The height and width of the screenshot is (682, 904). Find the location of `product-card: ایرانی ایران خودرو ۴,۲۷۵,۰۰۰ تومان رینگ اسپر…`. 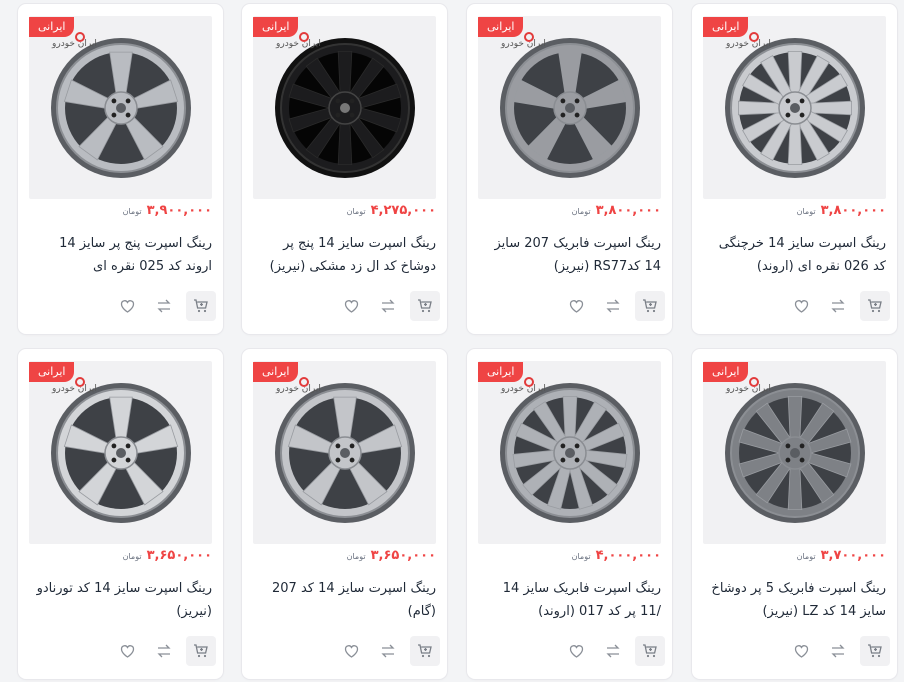

product-card: ایرانی ایران خودرو ۴,۲۷۵,۰۰۰ تومان رینگ اسپر… is located at coordinates (344, 169).